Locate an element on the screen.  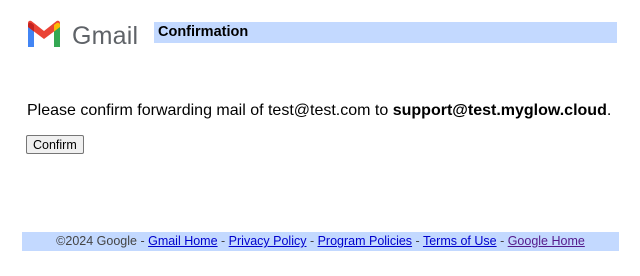
confirm-button: Confirm is located at coordinates (55, 144).